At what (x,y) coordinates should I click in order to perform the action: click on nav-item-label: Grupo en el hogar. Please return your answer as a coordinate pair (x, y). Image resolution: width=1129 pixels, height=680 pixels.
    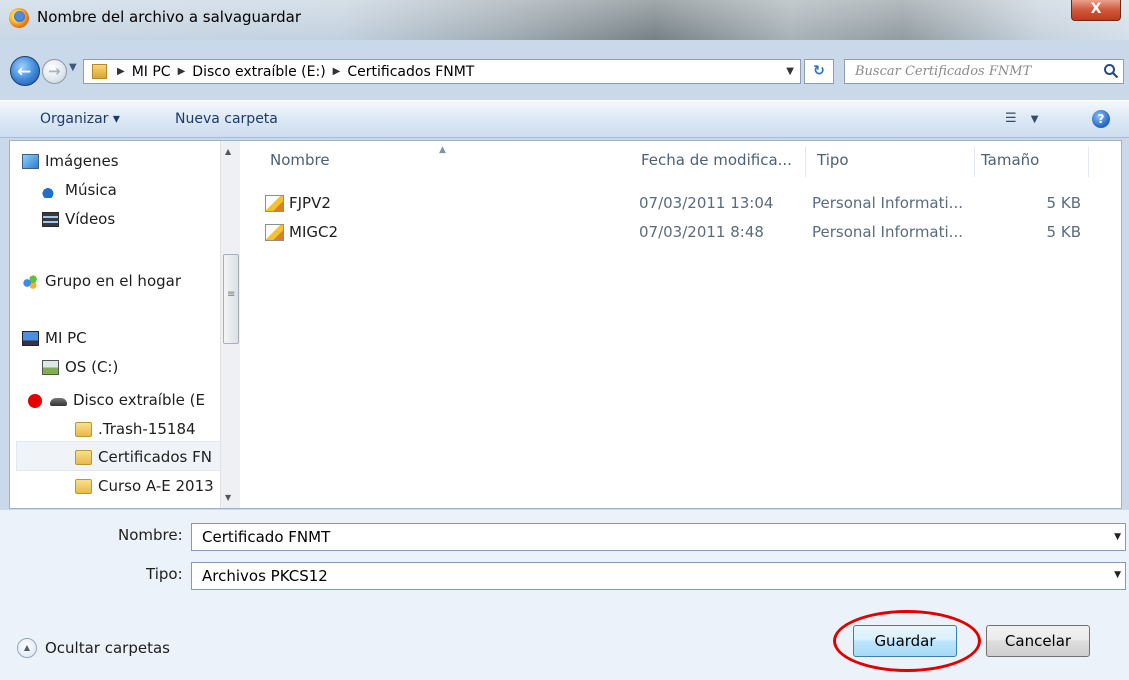
    Looking at the image, I should click on (113, 281).